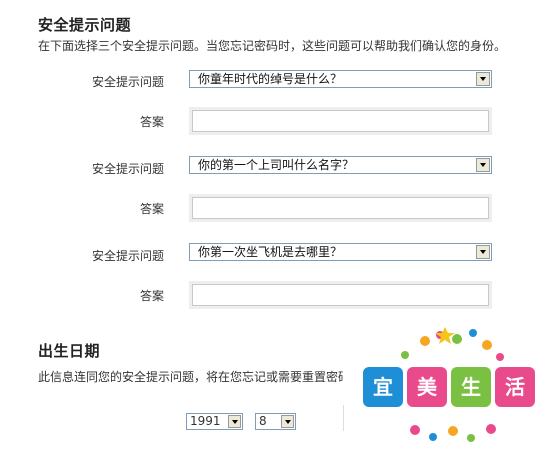 This screenshot has height=452, width=553. I want to click on question-select-1: 你童年时代的绰号是什么？, so click(340, 79).